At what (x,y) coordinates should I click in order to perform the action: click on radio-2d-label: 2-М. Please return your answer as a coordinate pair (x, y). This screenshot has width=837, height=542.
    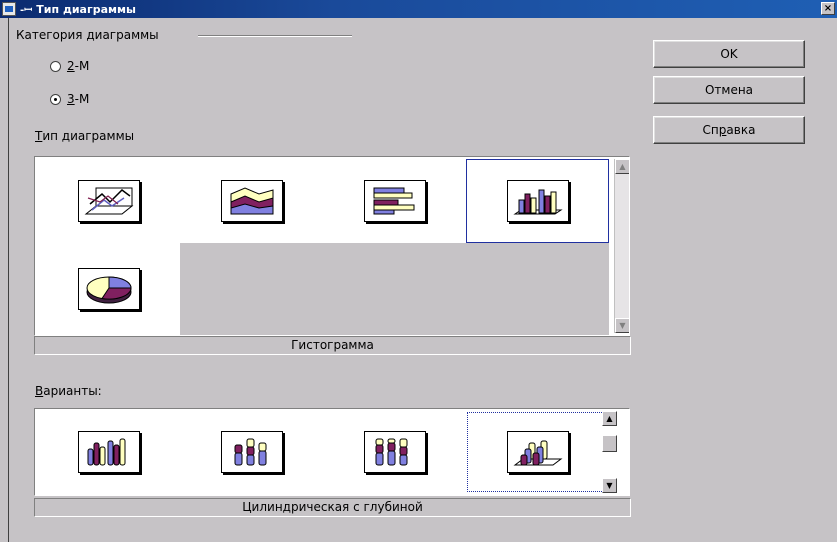
    Looking at the image, I should click on (78, 66).